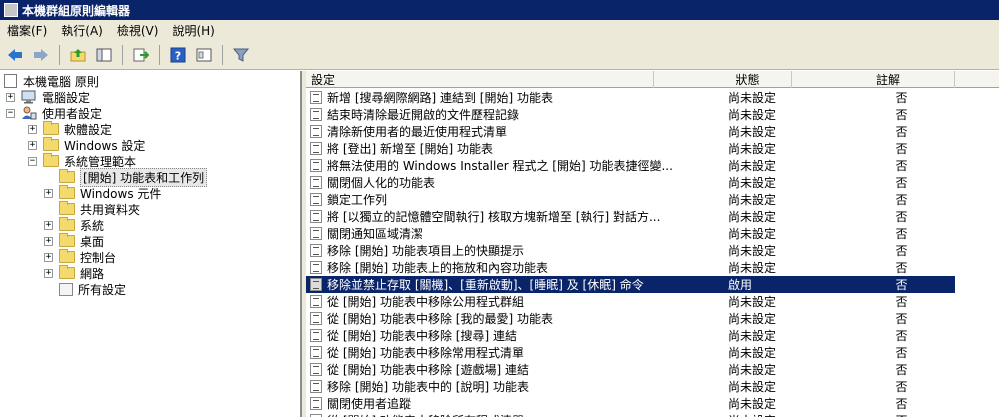 This screenshot has width=999, height=417. Describe the element at coordinates (630, 114) in the screenshot. I see `table-row: 結束時清除最近開啟的文件歷程記錄 尚未設定 否` at that location.